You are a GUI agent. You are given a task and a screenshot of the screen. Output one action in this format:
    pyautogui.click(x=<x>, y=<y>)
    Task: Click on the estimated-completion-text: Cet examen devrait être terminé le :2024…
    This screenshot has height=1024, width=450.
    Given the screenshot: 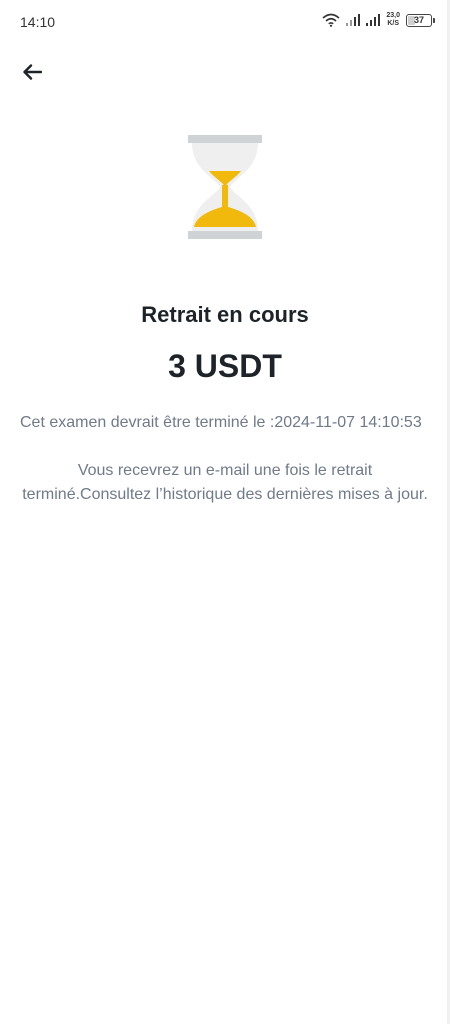 What is the action you would take?
    pyautogui.click(x=221, y=422)
    